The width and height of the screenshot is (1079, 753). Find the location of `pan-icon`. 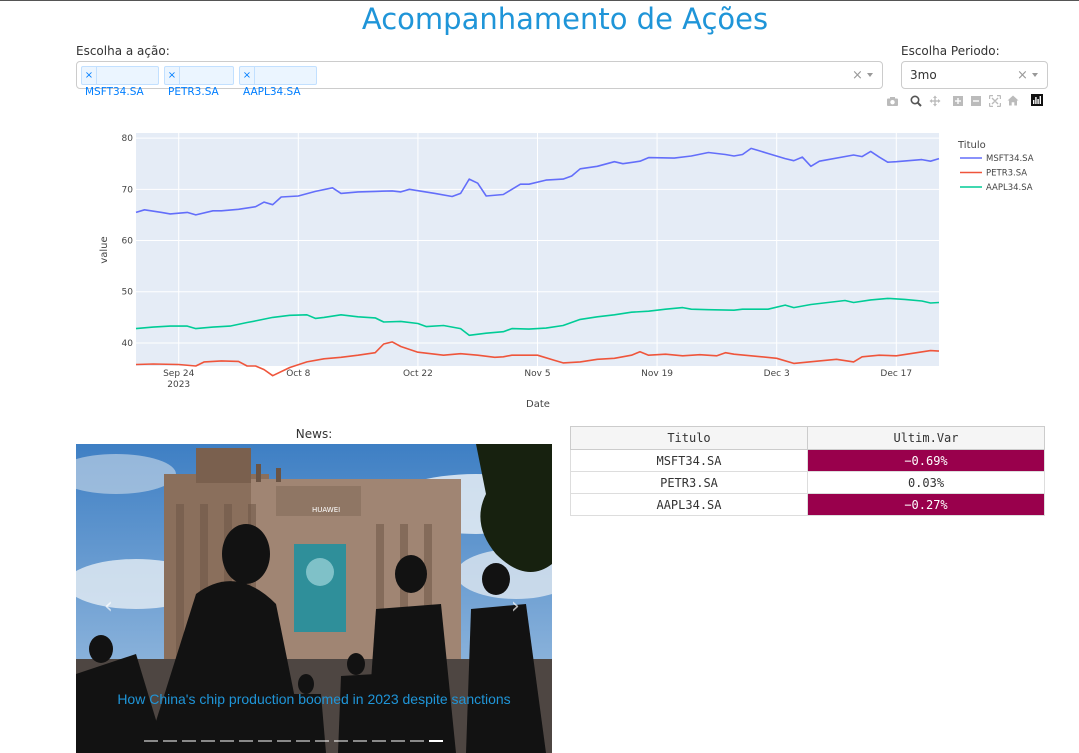

pan-icon is located at coordinates (935, 101).